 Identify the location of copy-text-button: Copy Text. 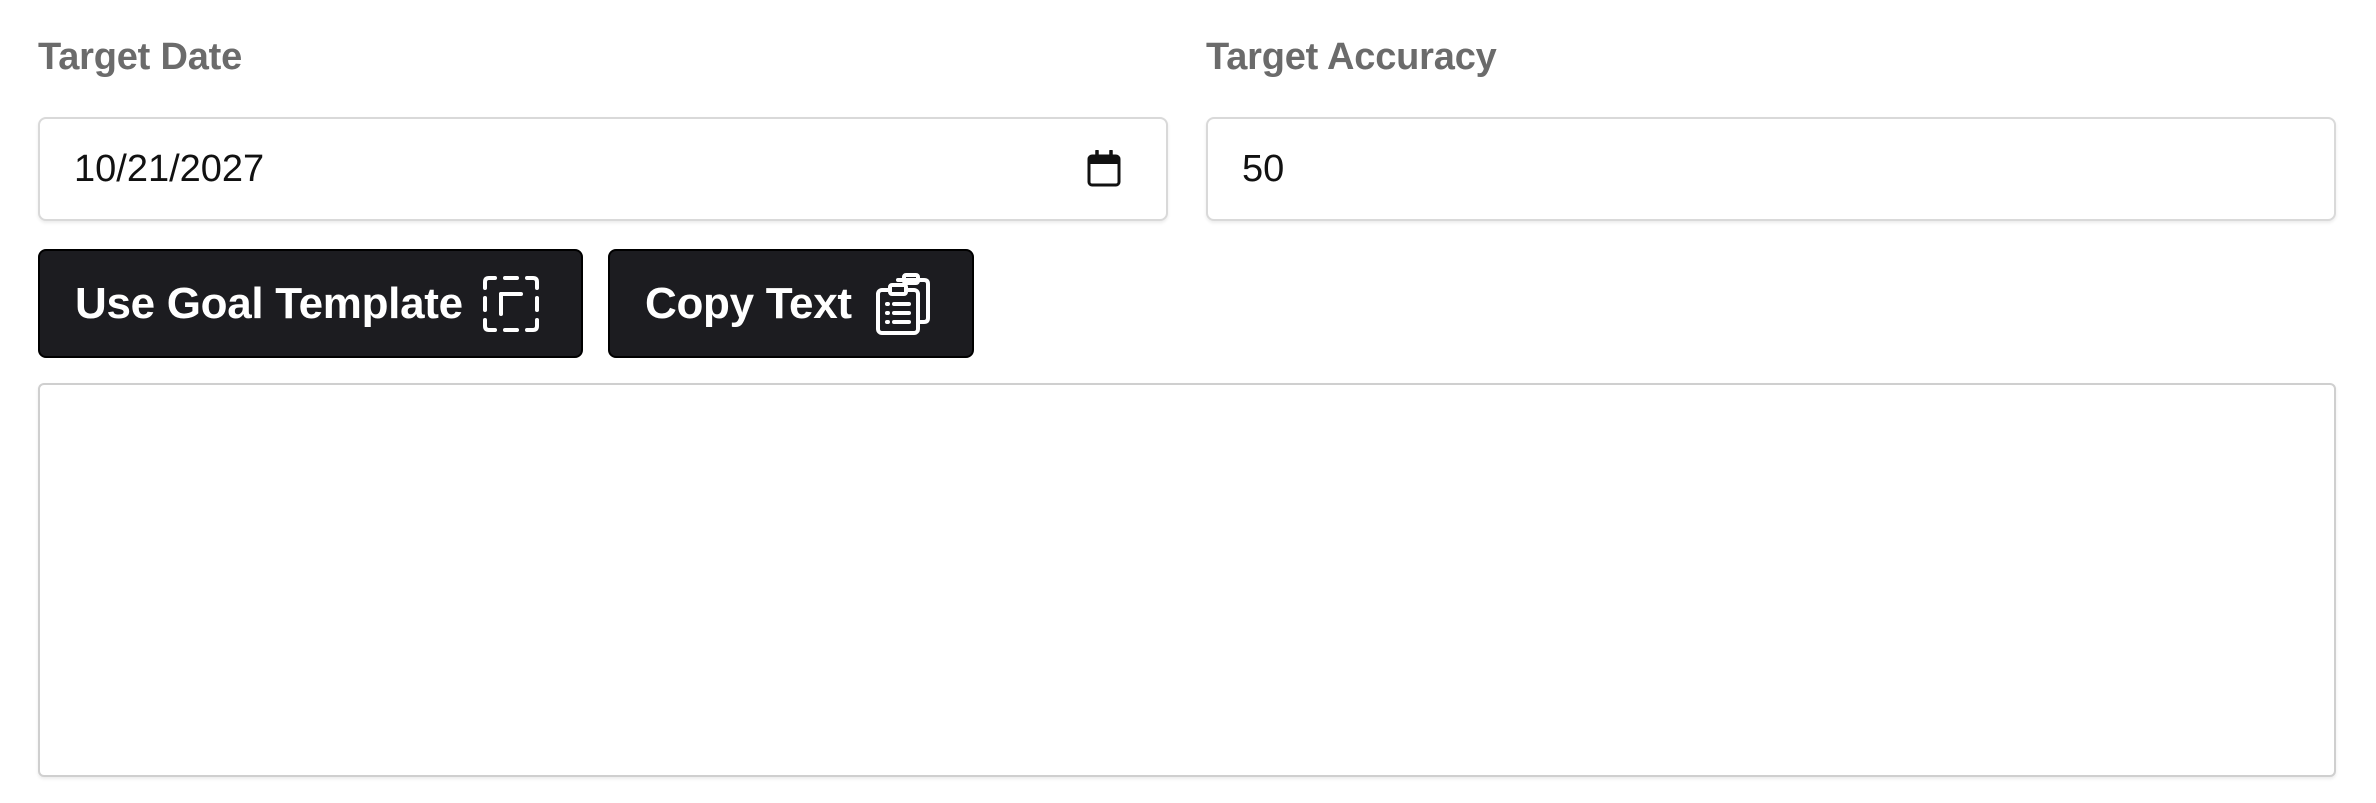
(791, 303).